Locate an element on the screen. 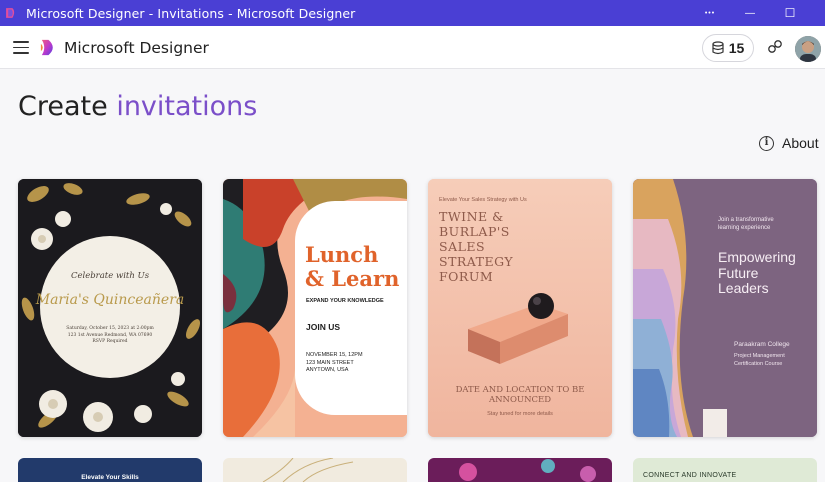  template-card-fireworks is located at coordinates (520, 470).